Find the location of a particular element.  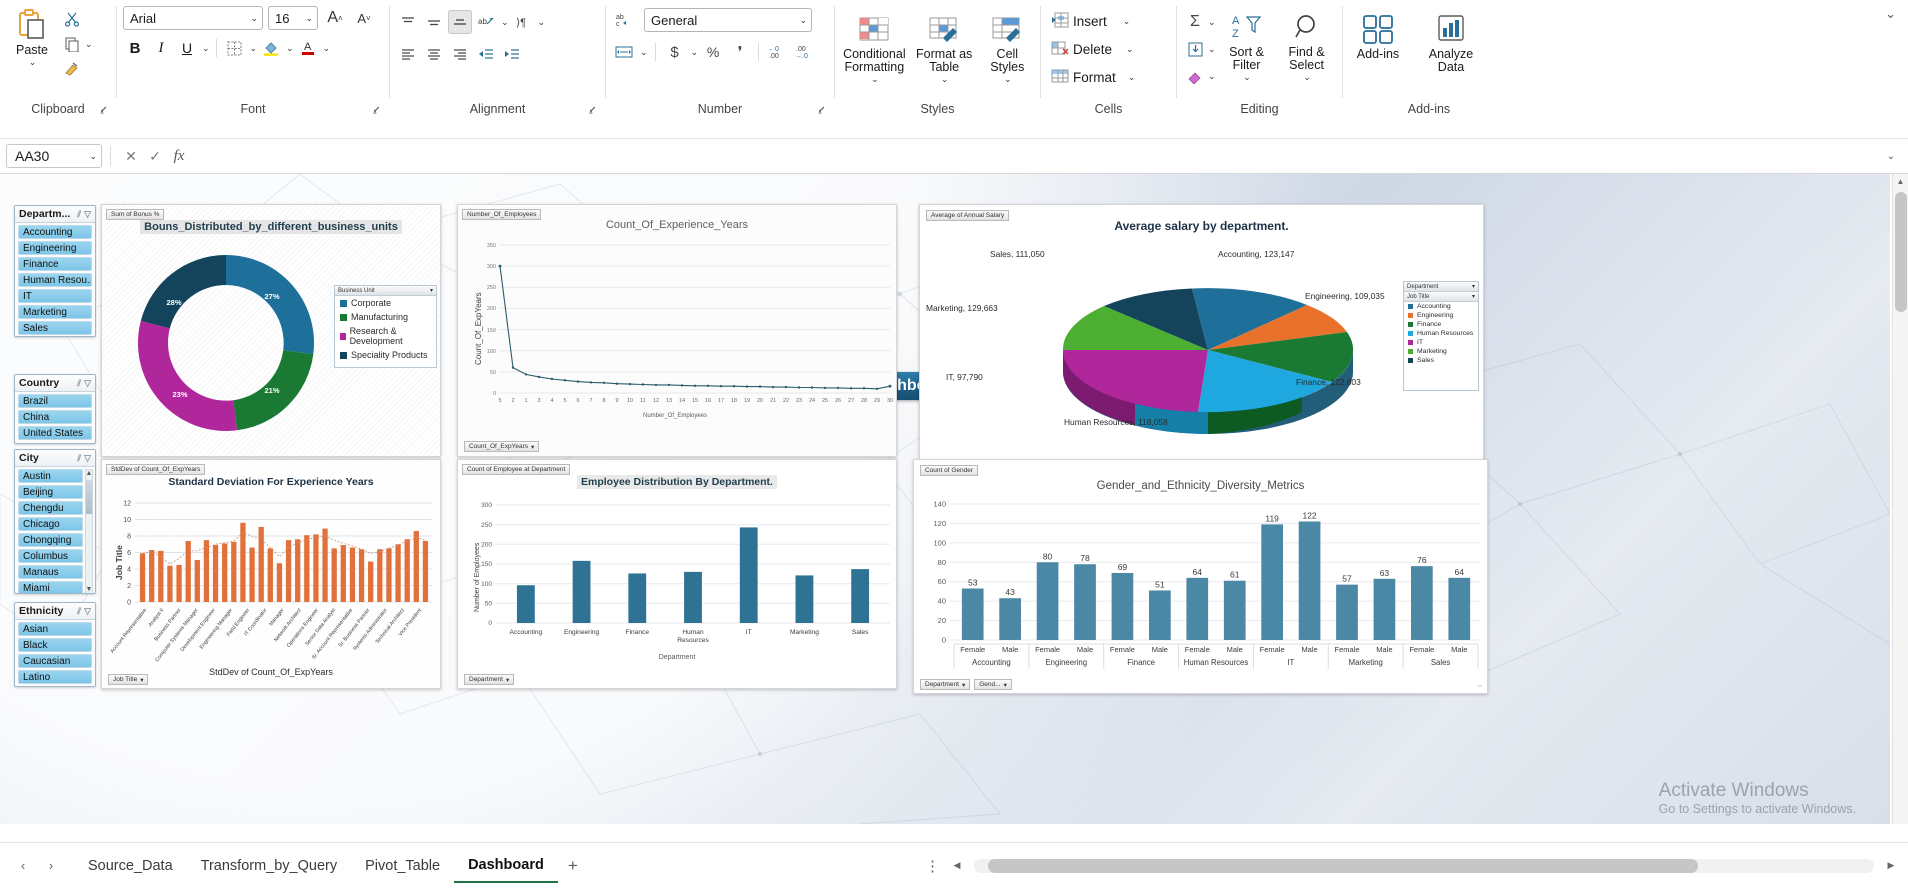

align-bottom-button is located at coordinates (460, 22).